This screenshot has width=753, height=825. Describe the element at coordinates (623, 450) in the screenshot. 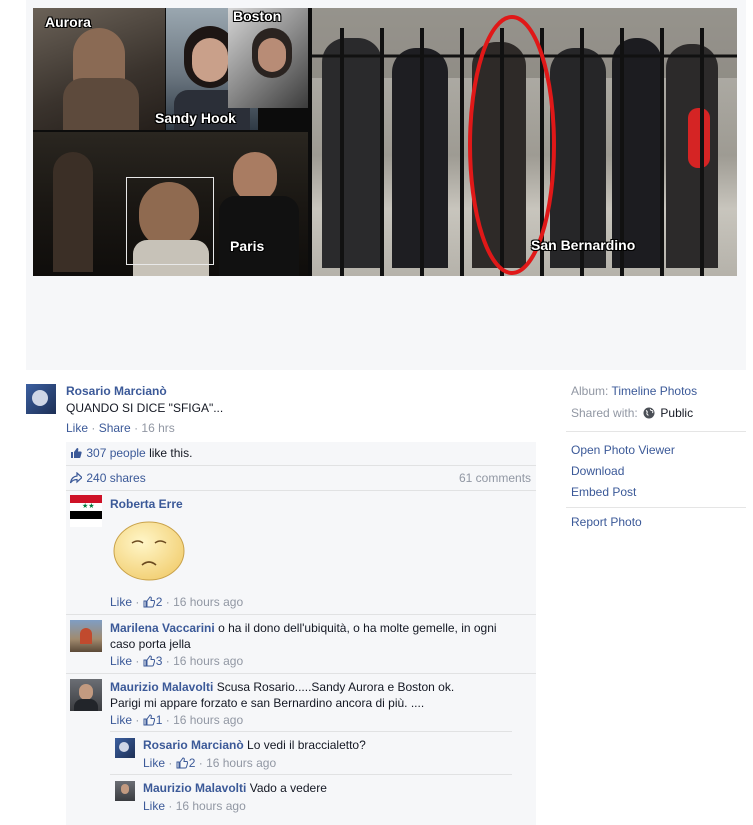

I see `open-photo-viewer-link: Open Photo Viewer` at that location.